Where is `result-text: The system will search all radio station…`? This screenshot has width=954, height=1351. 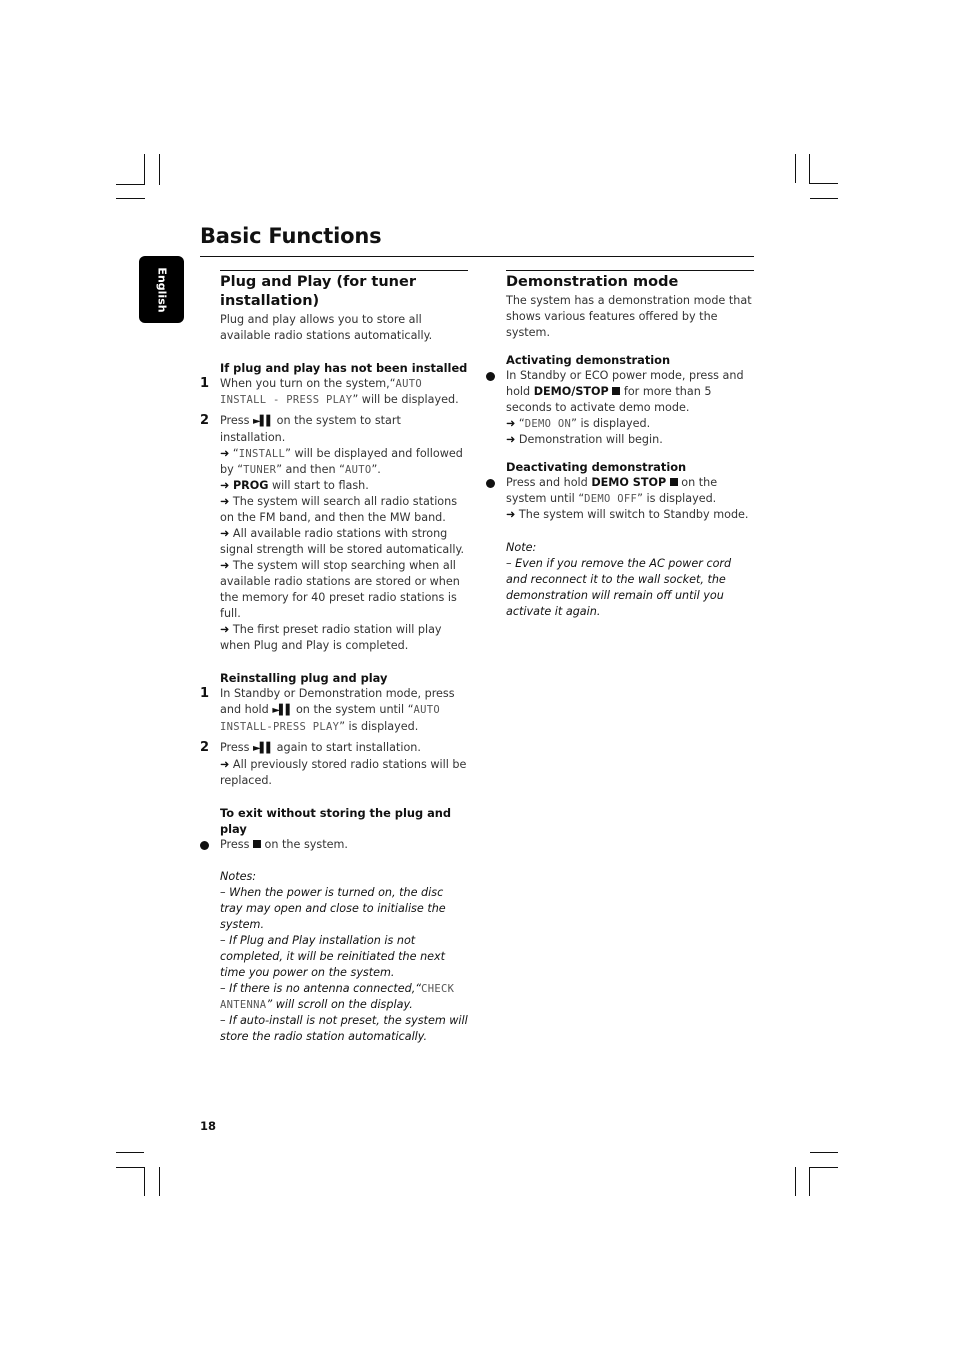 result-text: The system will search all radio station… is located at coordinates (339, 509).